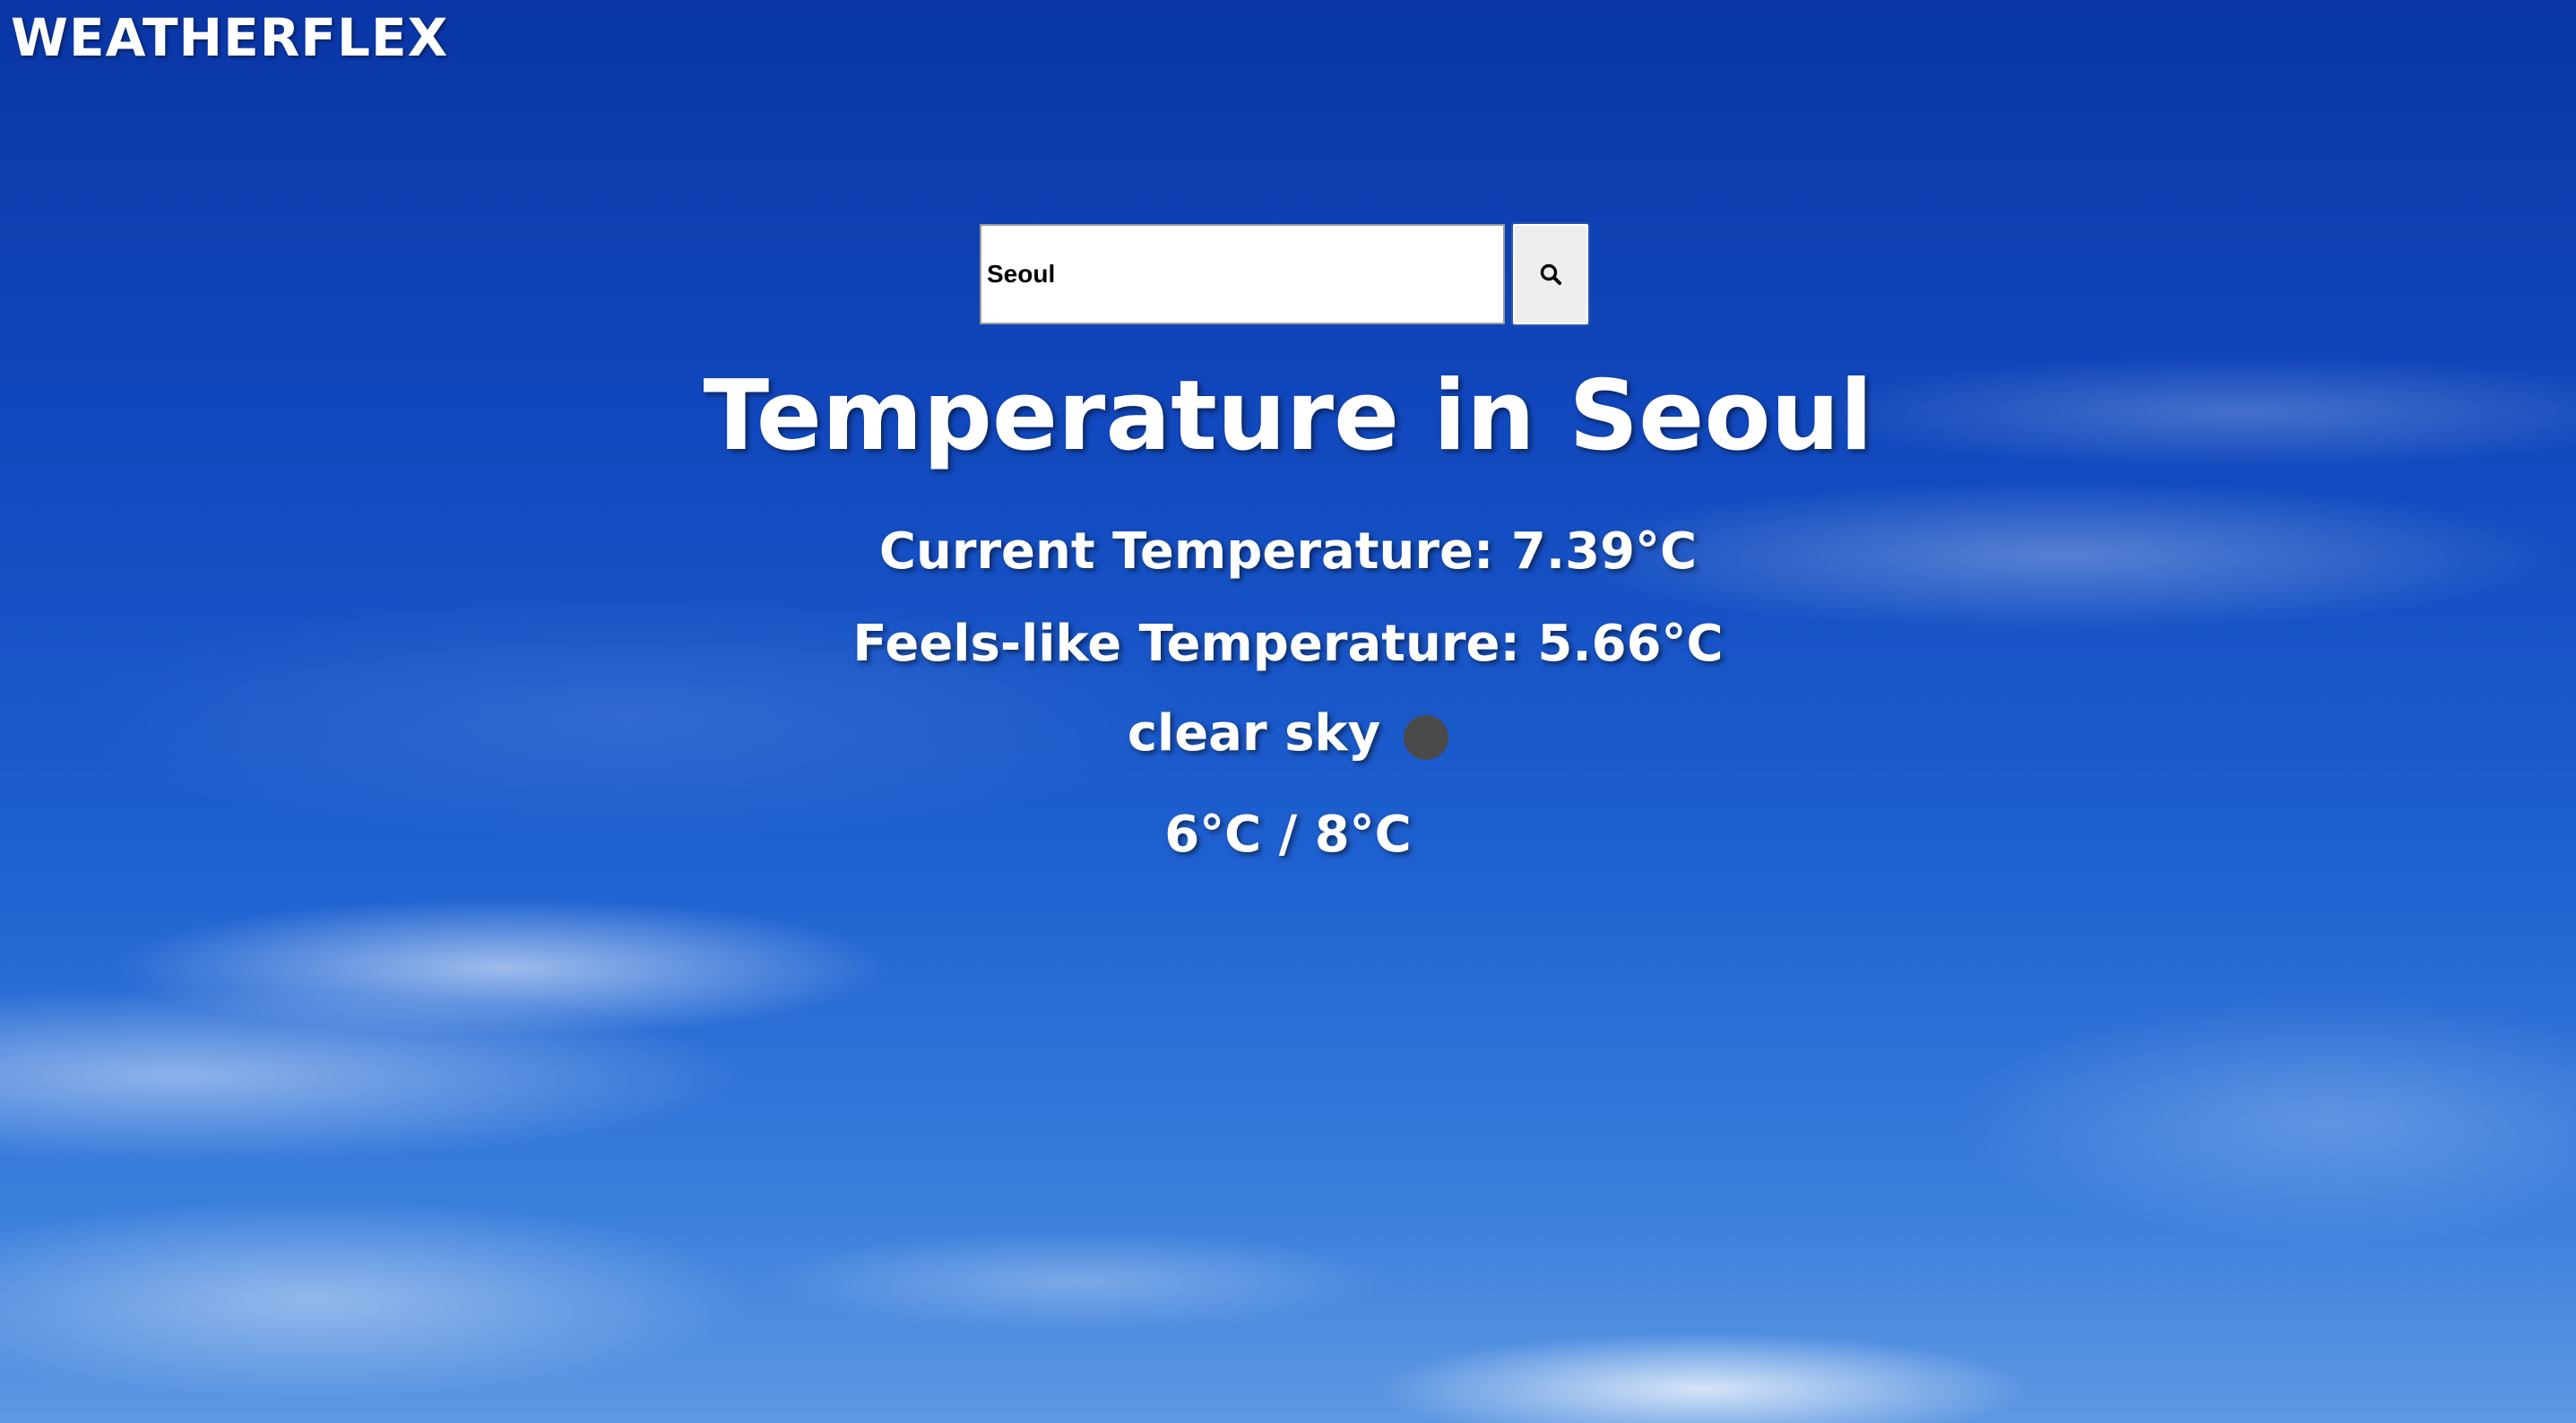  I want to click on min-max-temperature: 6°C / 8°C, so click(1288, 835).